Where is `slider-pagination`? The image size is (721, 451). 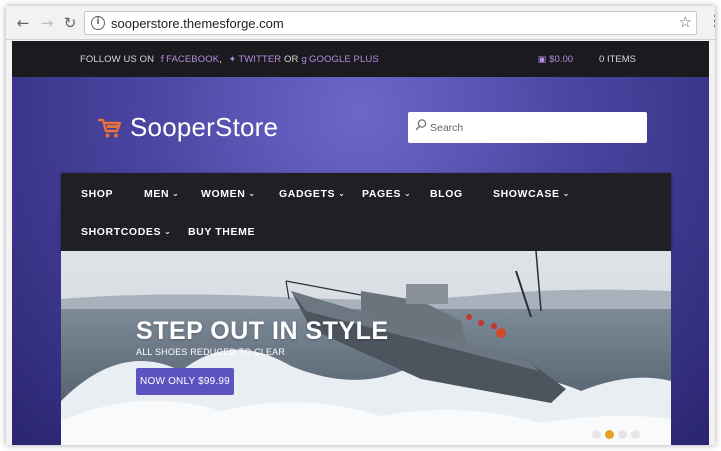 slider-pagination is located at coordinates (616, 434).